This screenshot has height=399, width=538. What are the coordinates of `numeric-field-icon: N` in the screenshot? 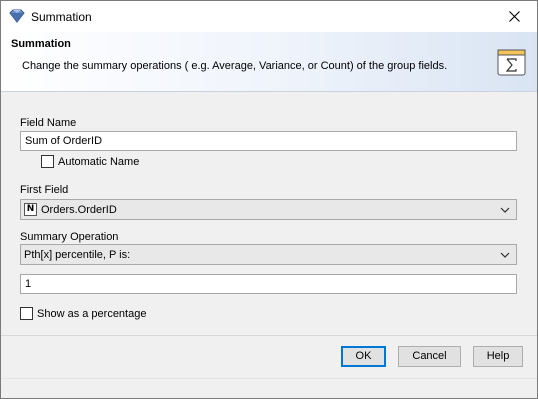 It's located at (30, 209).